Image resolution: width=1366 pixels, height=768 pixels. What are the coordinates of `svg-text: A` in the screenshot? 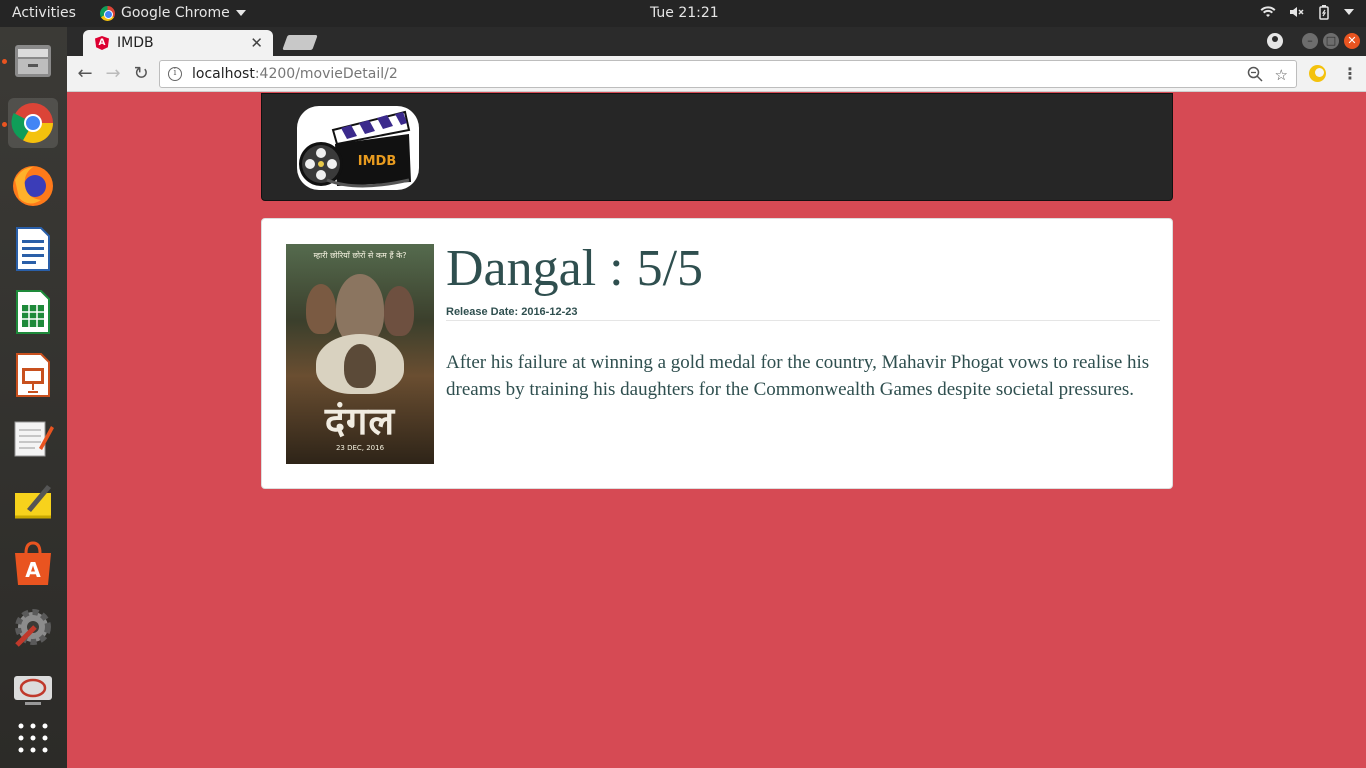 It's located at (33, 570).